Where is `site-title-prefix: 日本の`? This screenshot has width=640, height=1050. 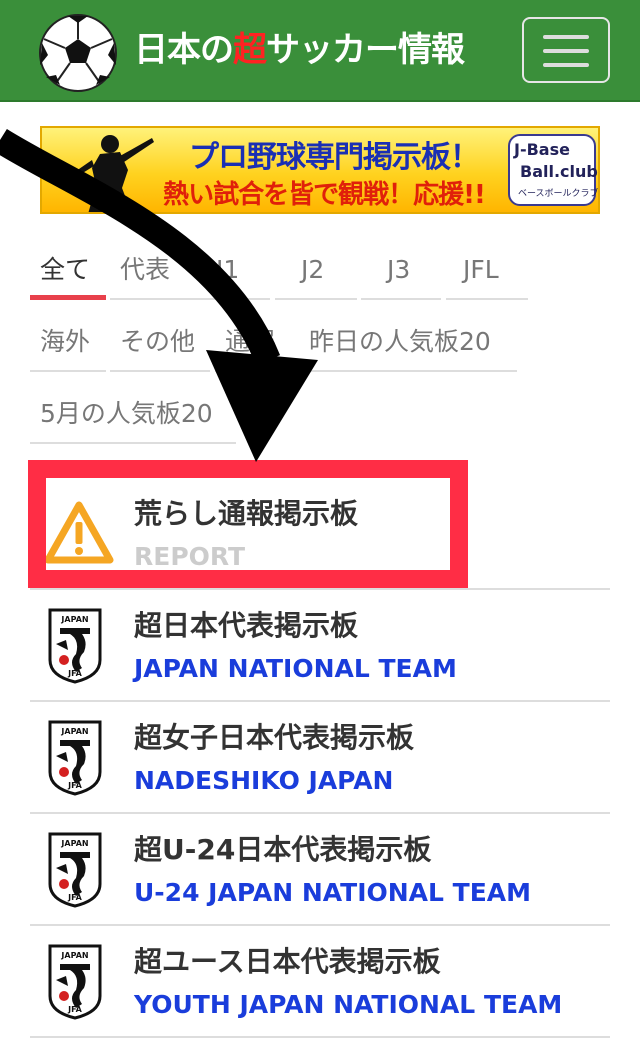 site-title-prefix: 日本の is located at coordinates (184, 50).